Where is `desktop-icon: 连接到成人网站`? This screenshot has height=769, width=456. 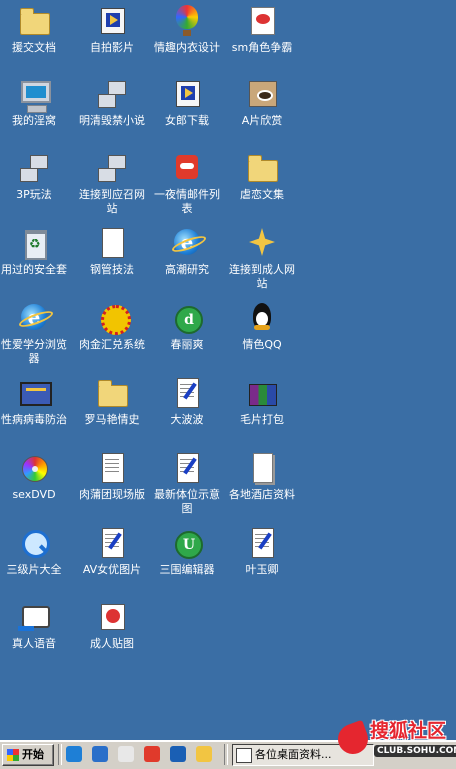
desktop-icon: 连接到成人网站 is located at coordinates (262, 258).